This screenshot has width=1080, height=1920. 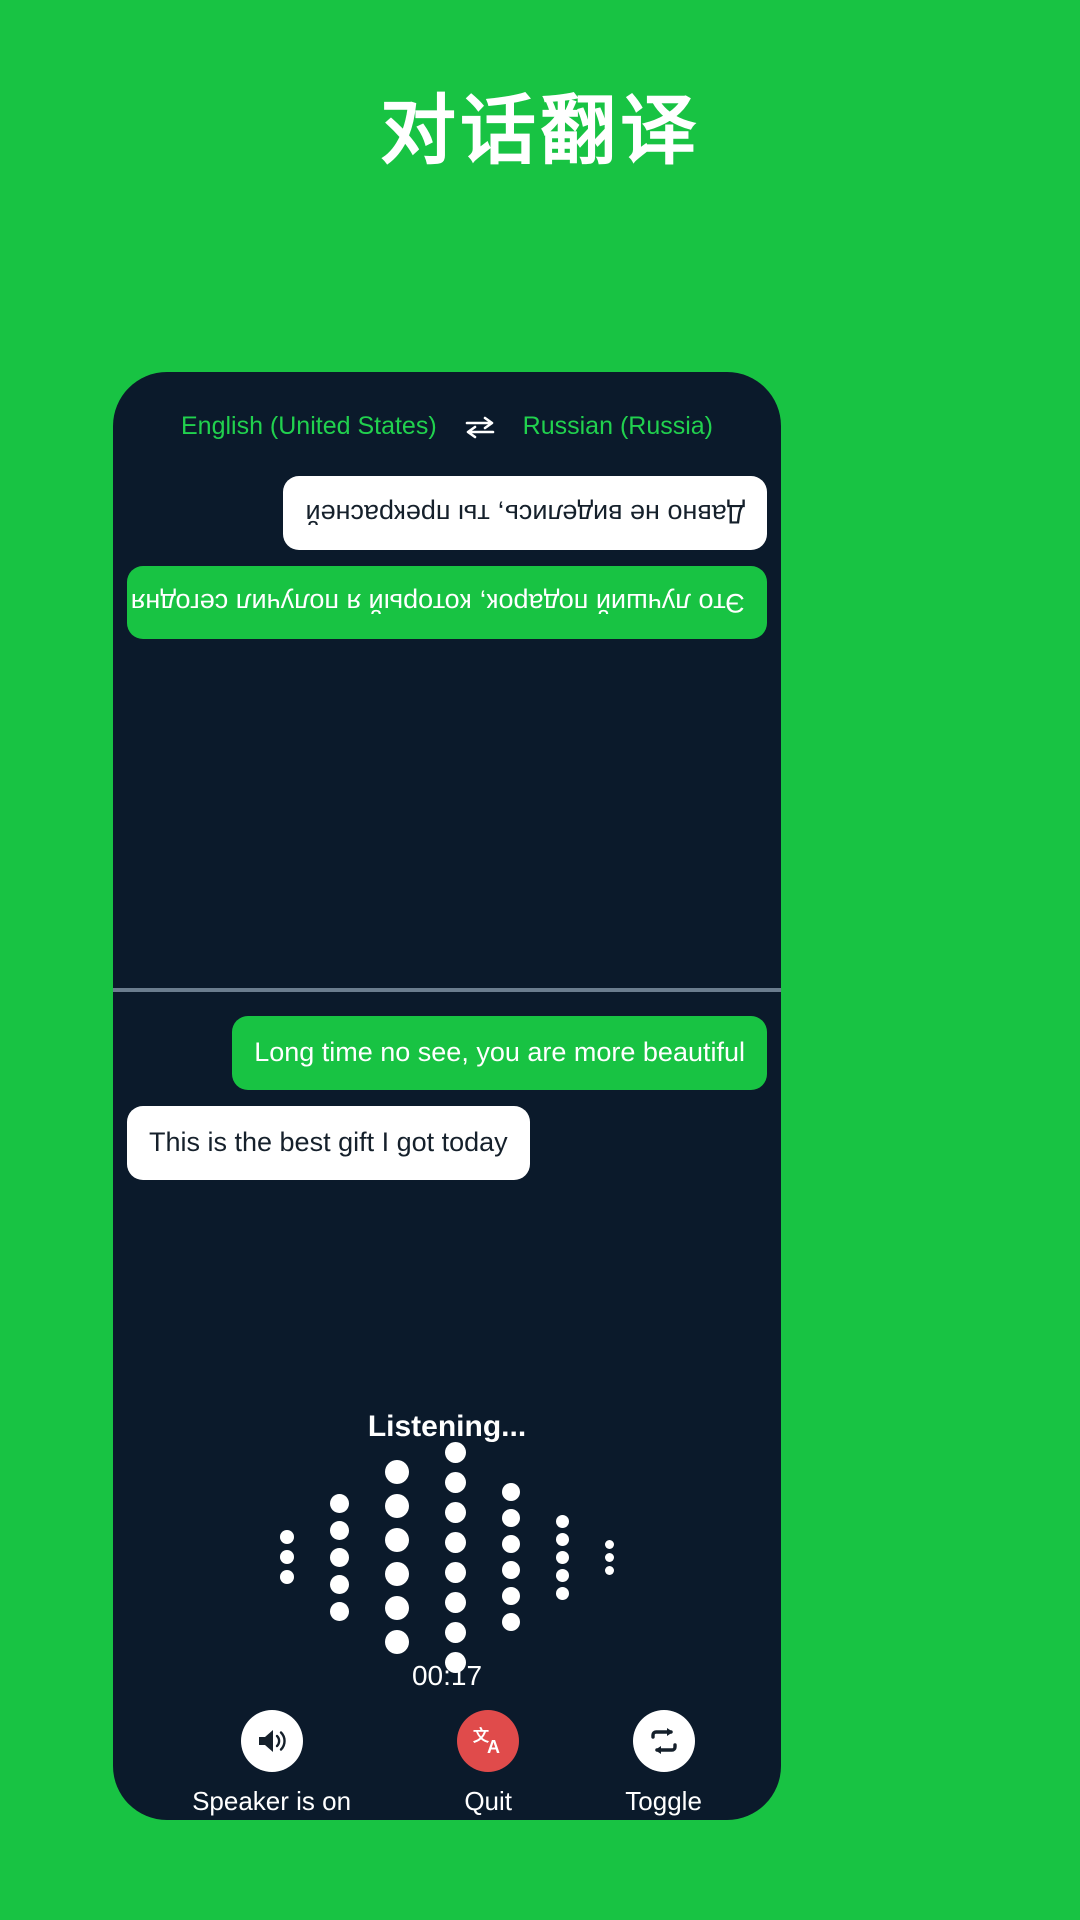 What do you see at coordinates (480, 427) in the screenshot?
I see `swap-horizontal-icon` at bounding box center [480, 427].